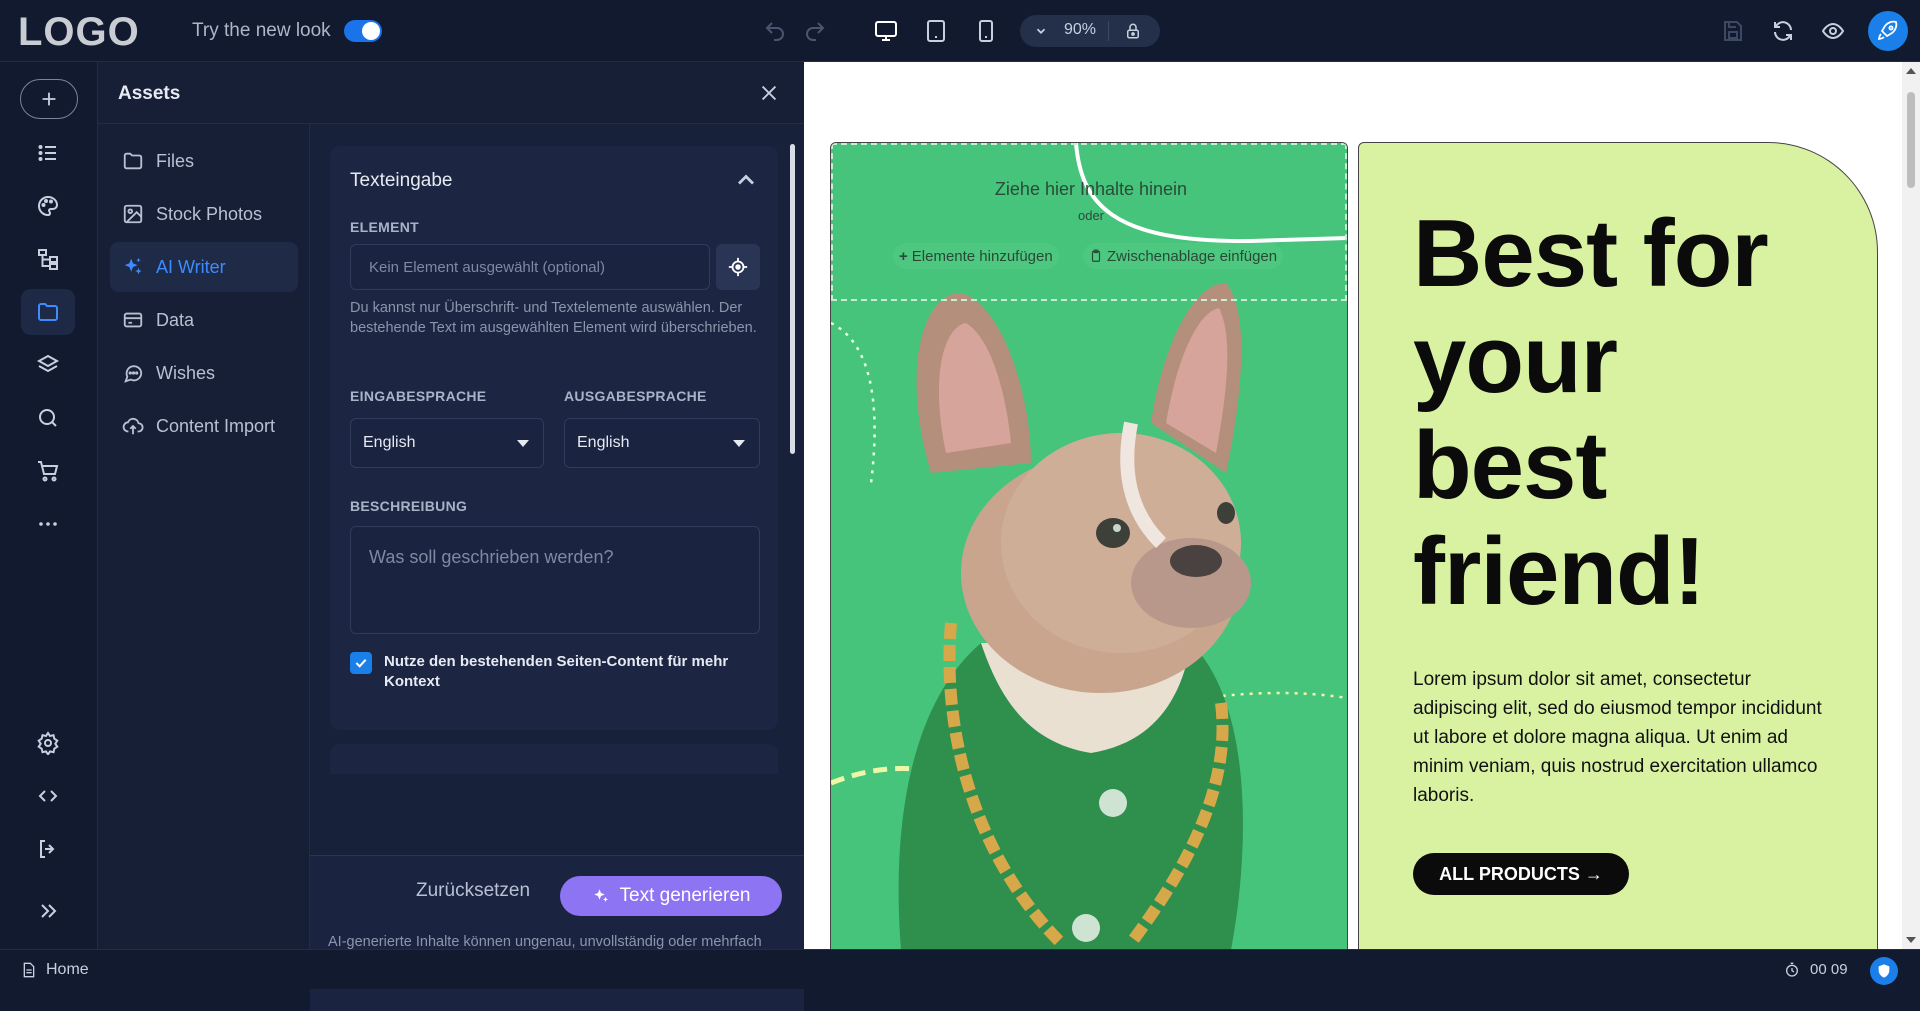 This screenshot has height=1011, width=1920. I want to click on lock-icon, so click(1133, 31).